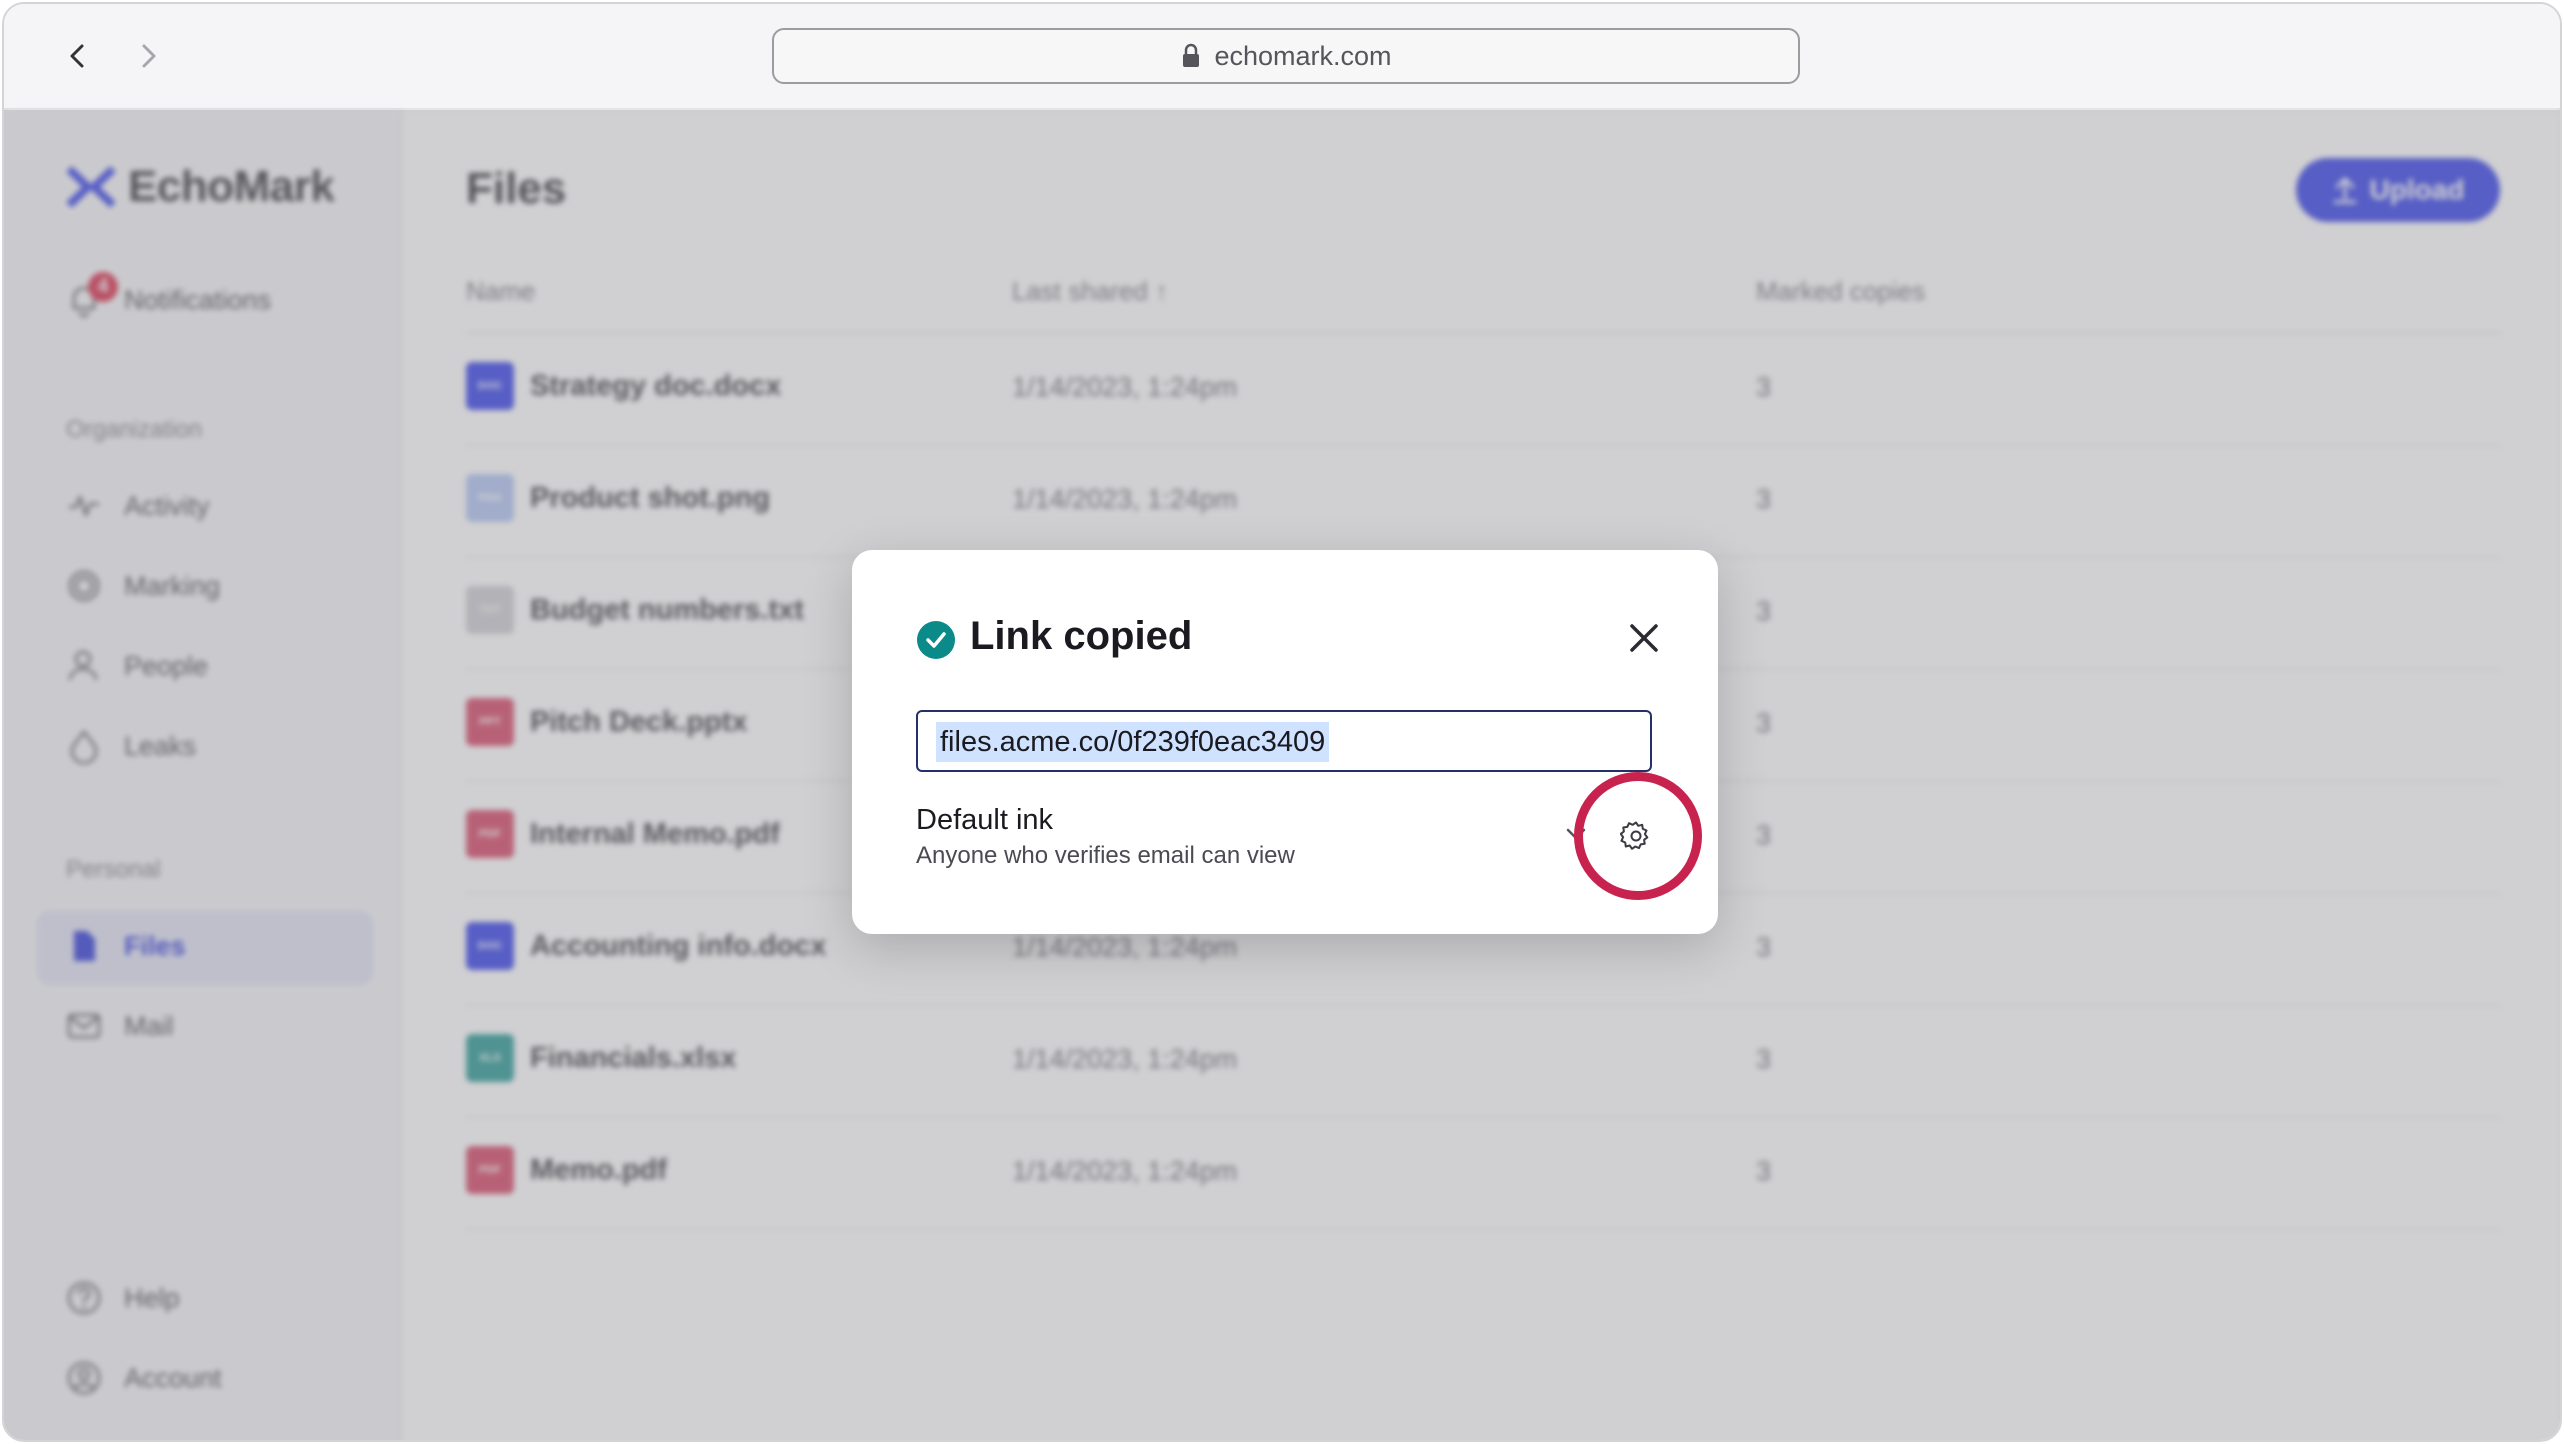  Describe the element at coordinates (1644, 638) in the screenshot. I see `close-icon` at that location.